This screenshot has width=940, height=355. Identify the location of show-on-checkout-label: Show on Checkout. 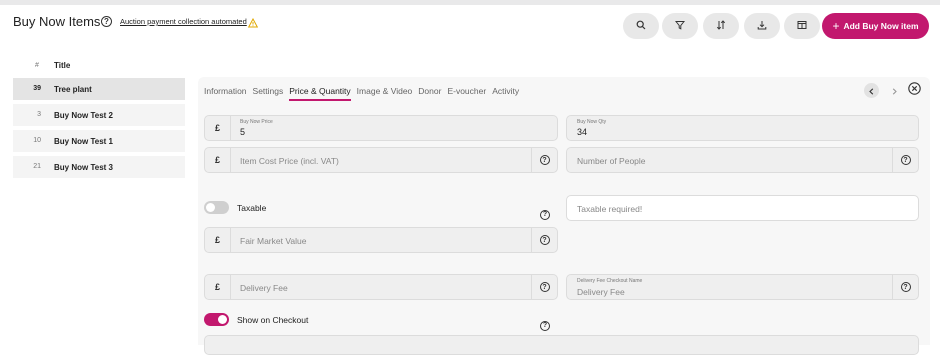
(273, 320).